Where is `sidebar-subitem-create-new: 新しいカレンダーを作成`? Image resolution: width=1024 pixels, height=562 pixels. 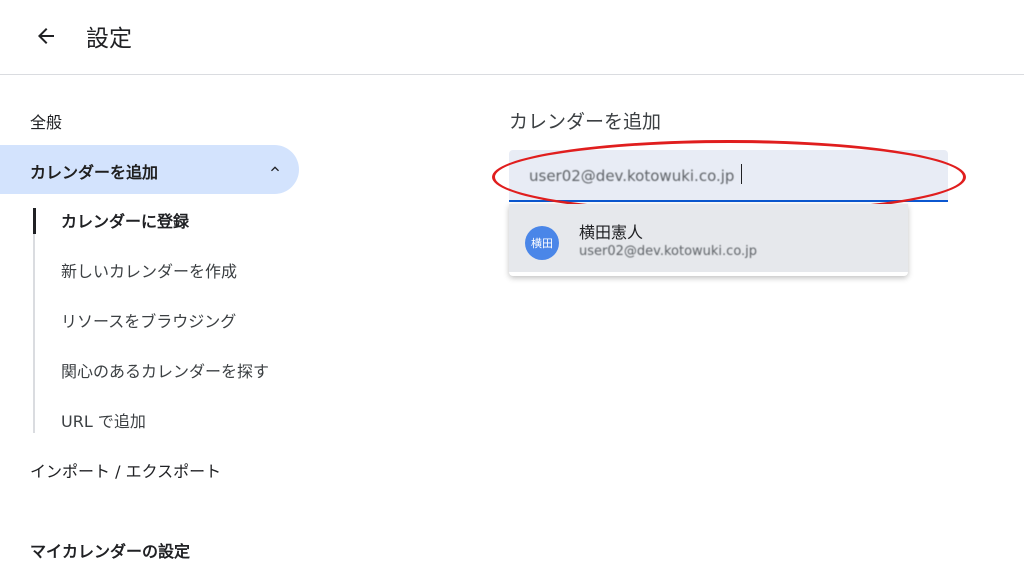 sidebar-subitem-create-new: 新しいカレンダーを作成 is located at coordinates (149, 270).